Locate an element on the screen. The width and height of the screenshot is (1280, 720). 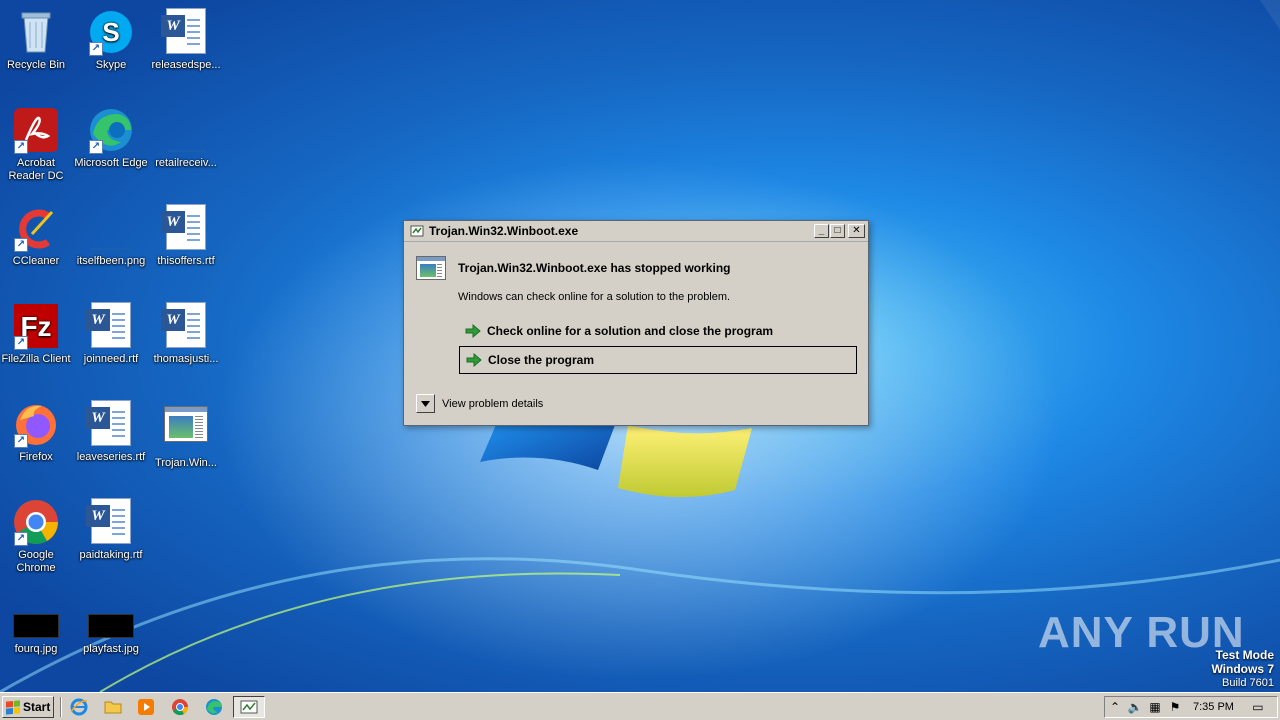
build-label: Build 7601 is located at coordinates (1248, 683).